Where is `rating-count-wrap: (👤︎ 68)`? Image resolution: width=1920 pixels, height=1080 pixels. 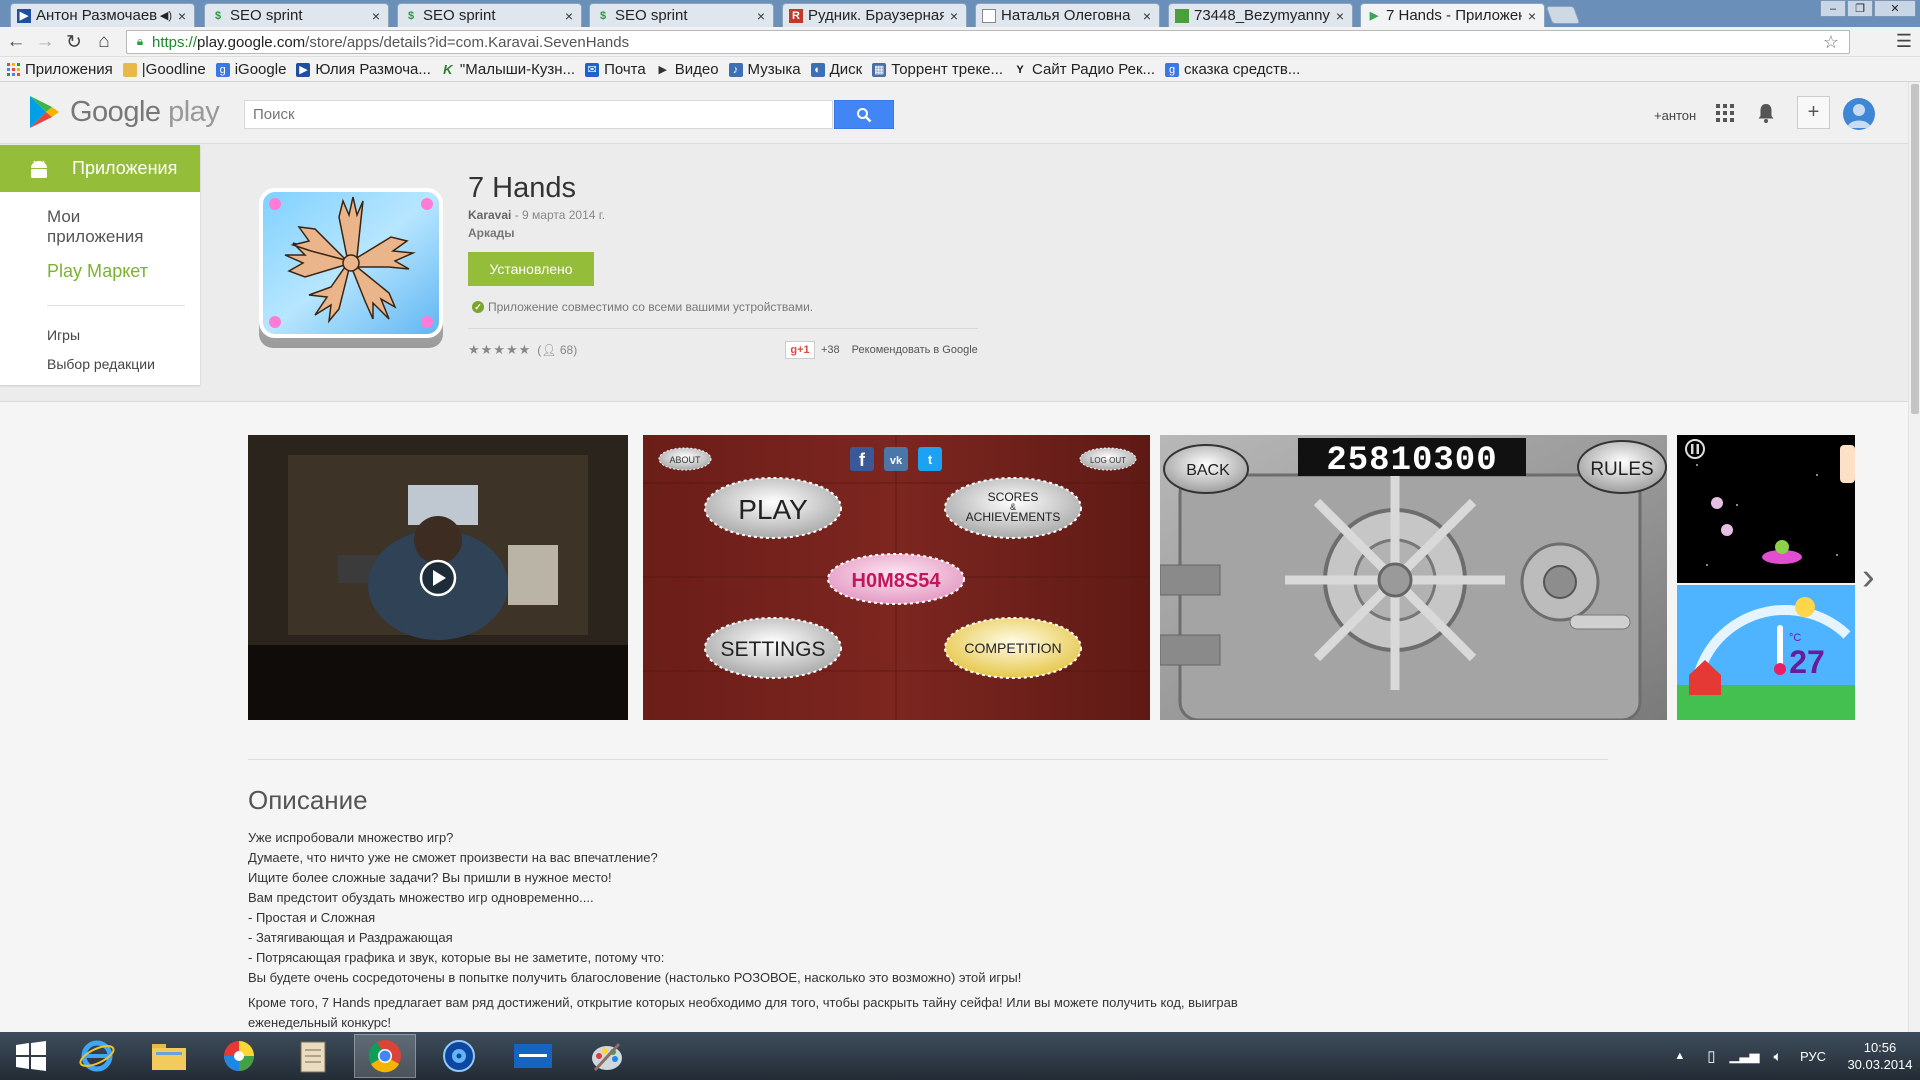
rating-count-wrap: (👤︎ 68) is located at coordinates (557, 350).